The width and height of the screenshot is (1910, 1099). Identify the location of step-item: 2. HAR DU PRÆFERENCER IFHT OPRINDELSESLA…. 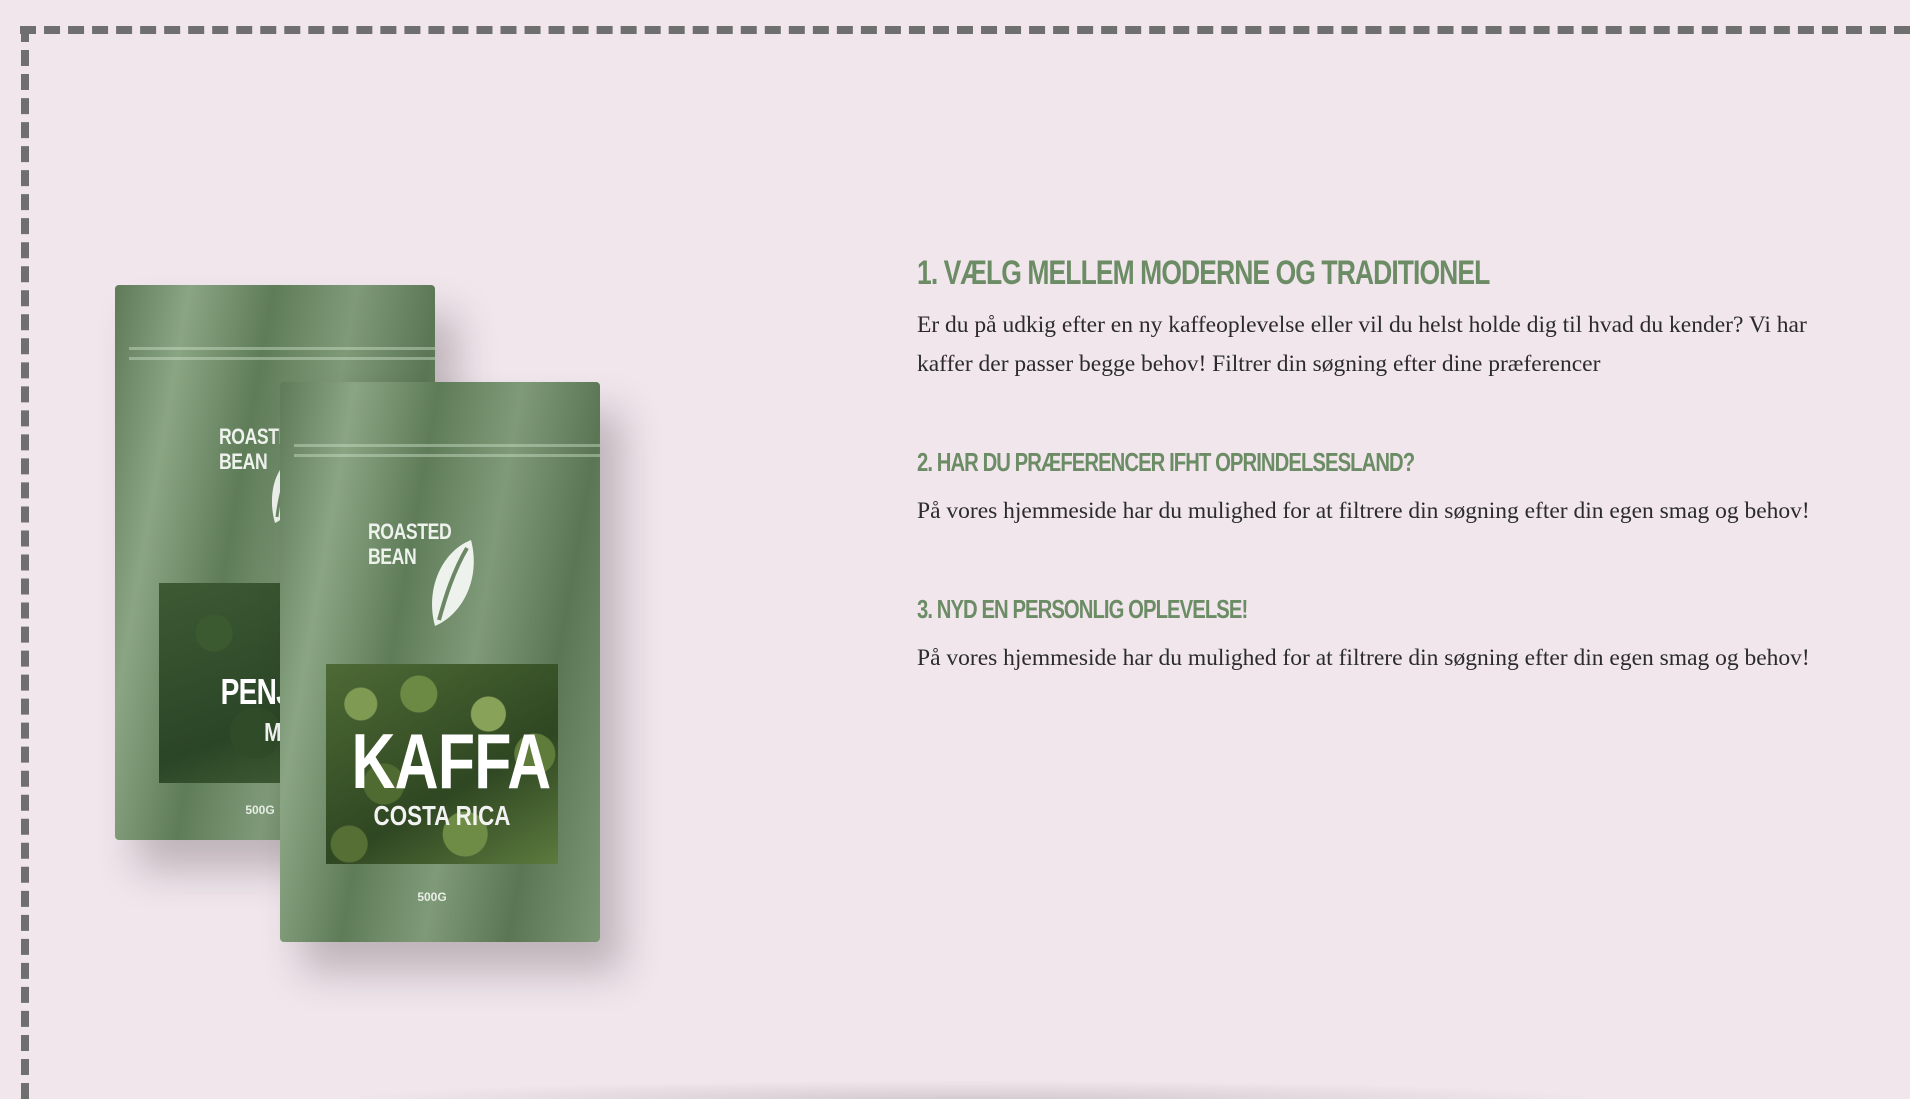
(1387, 486).